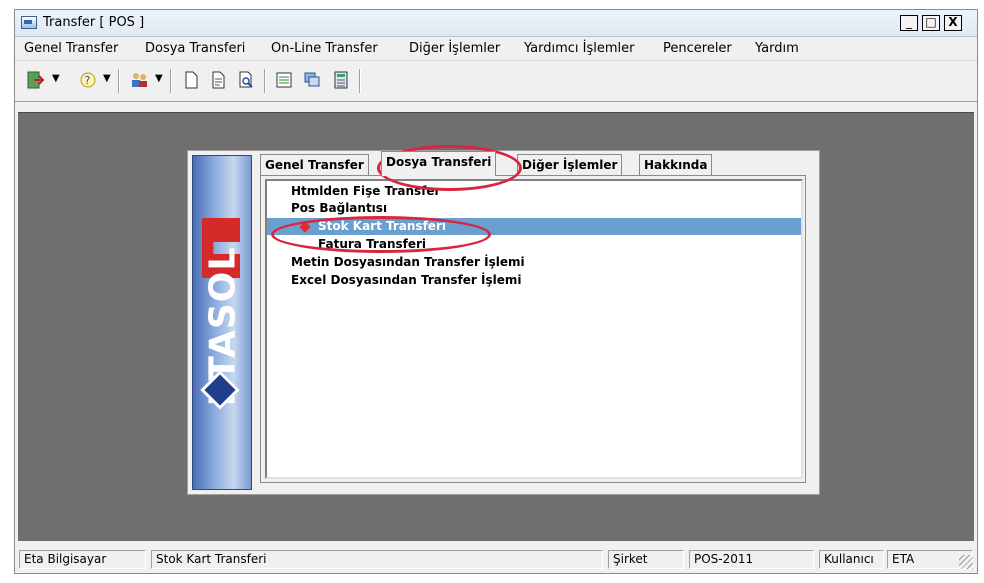 Image resolution: width=984 pixels, height=583 pixels. I want to click on toolbar: ▼ ? ▼ ▼, so click(496, 81).